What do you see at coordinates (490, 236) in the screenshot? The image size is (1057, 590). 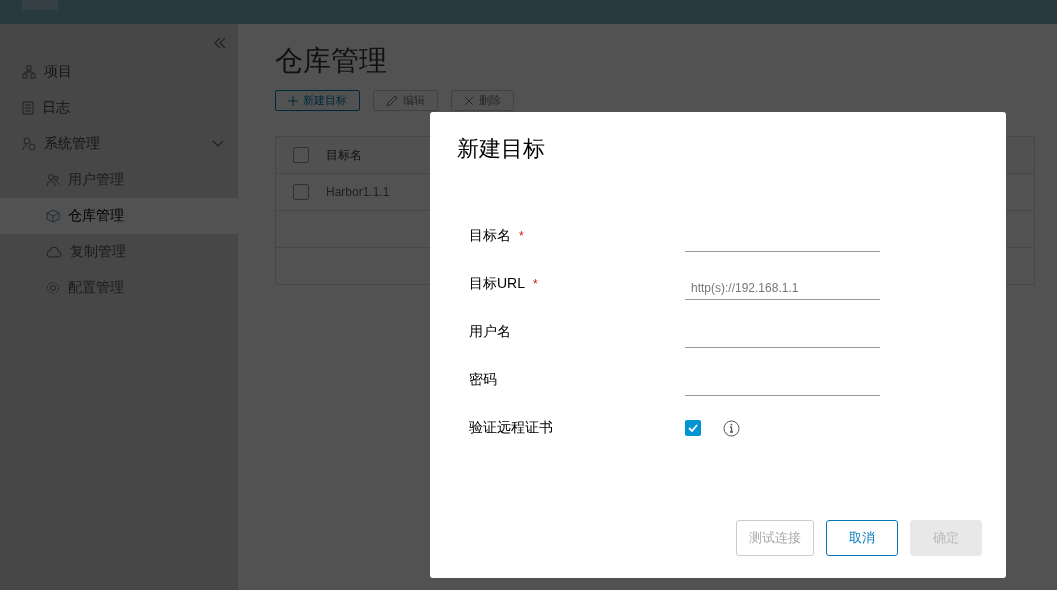 I see `field-label: 目标名` at bounding box center [490, 236].